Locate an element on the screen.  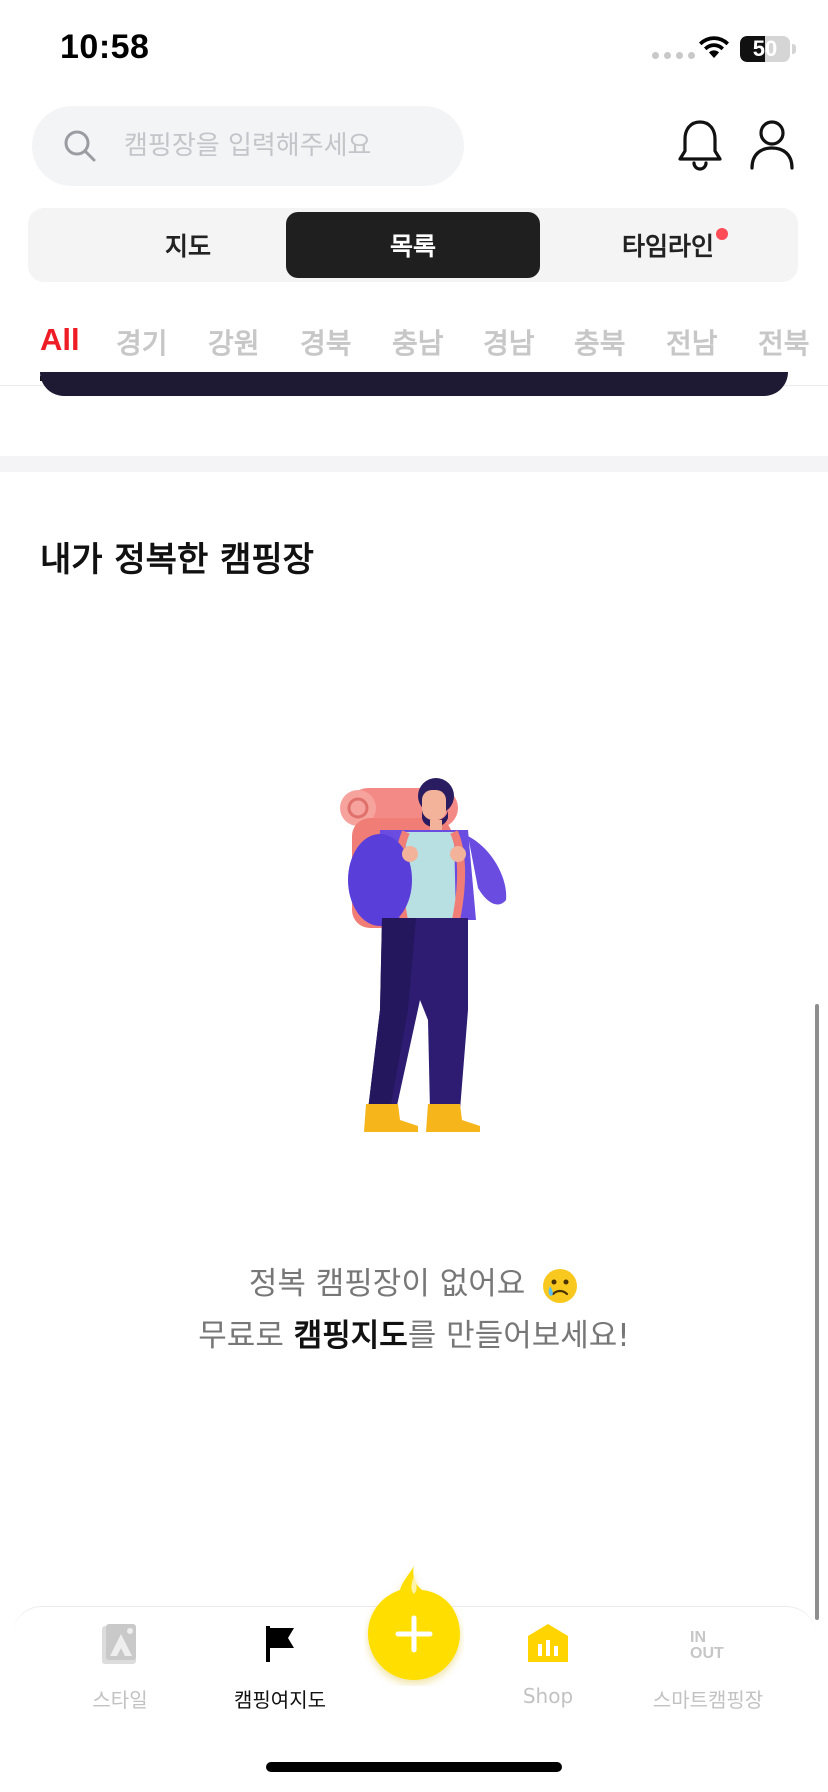
scrollbar is located at coordinates (817, 1312).